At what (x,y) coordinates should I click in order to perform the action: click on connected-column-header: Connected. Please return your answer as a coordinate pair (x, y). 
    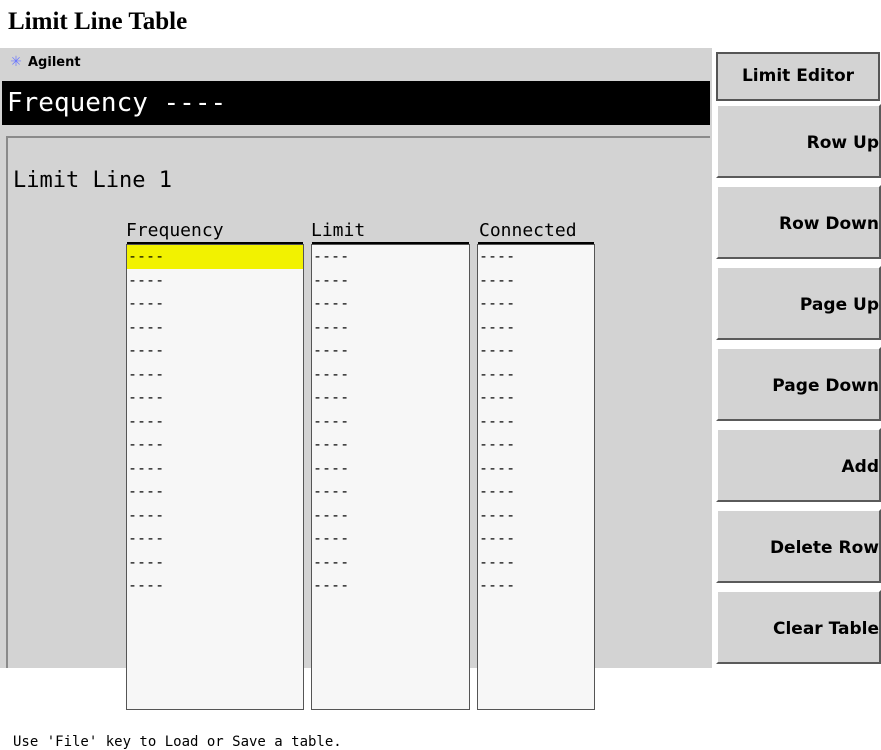
    Looking at the image, I should click on (528, 230).